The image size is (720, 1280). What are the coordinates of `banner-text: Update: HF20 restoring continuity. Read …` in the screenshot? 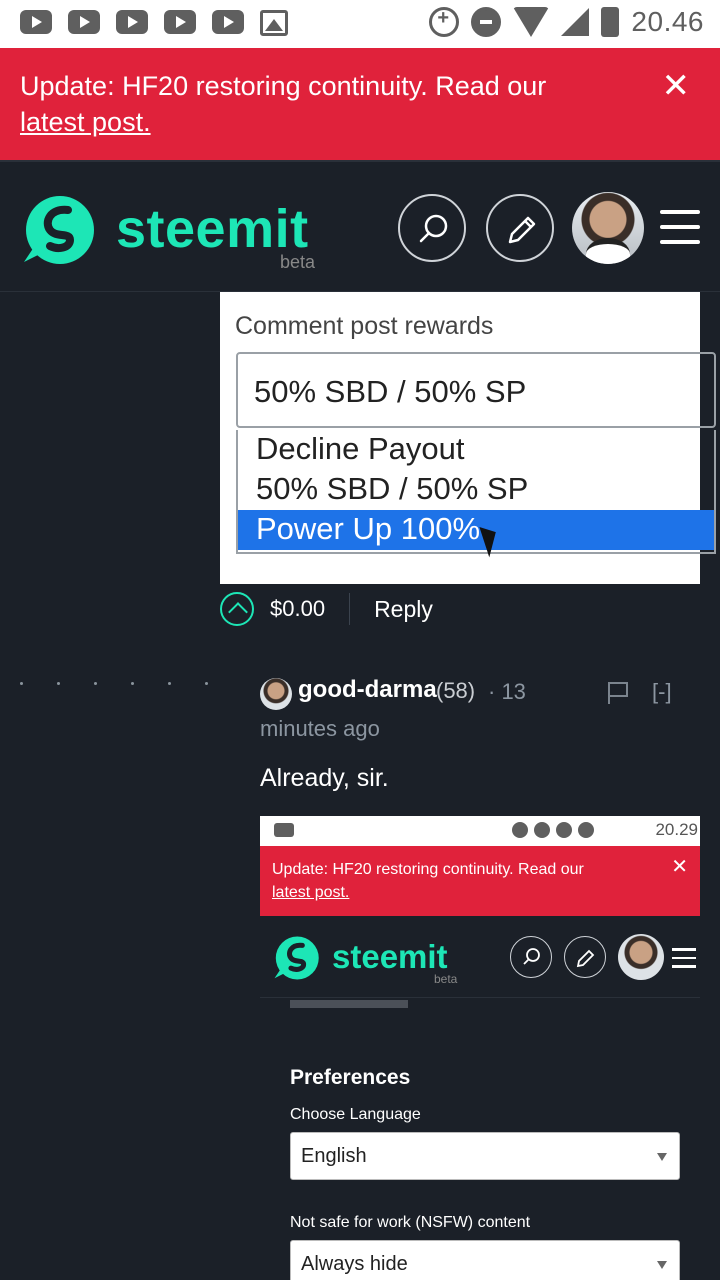 It's located at (283, 86).